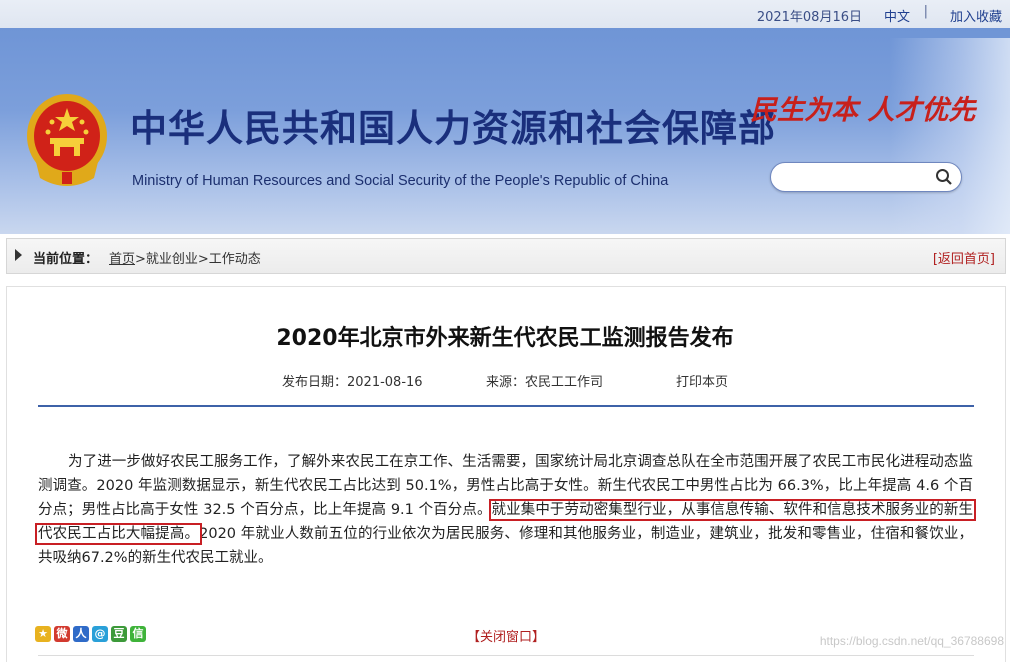  I want to click on ministry-title-cn: 中华人民共和国人力资源和社会保障部, so click(453, 128).